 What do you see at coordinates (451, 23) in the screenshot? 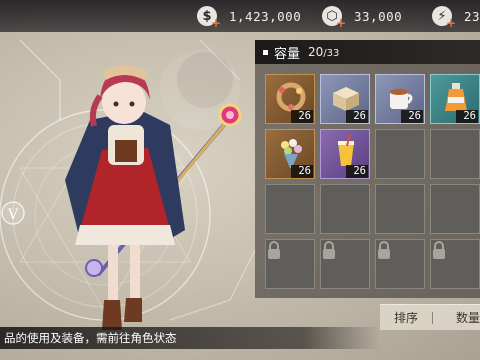
I see `add-stamina-icon: +` at bounding box center [451, 23].